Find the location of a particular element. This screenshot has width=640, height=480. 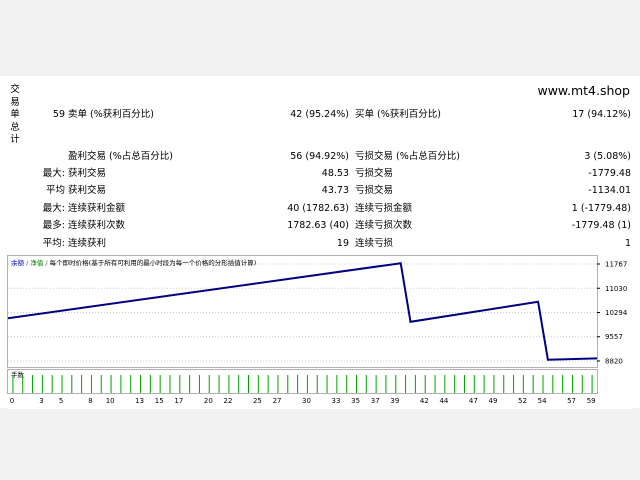

stats-cell-c3: 48.53 is located at coordinates (335, 173).